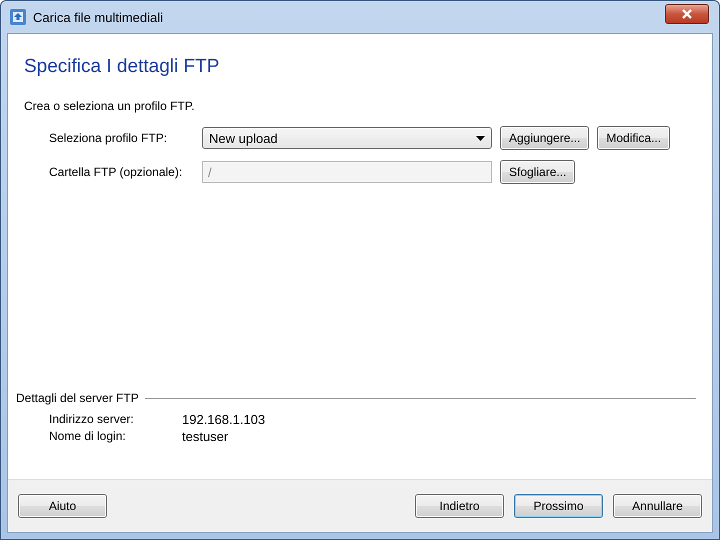 The width and height of the screenshot is (720, 540). What do you see at coordinates (480, 138) in the screenshot?
I see `caret-icon` at bounding box center [480, 138].